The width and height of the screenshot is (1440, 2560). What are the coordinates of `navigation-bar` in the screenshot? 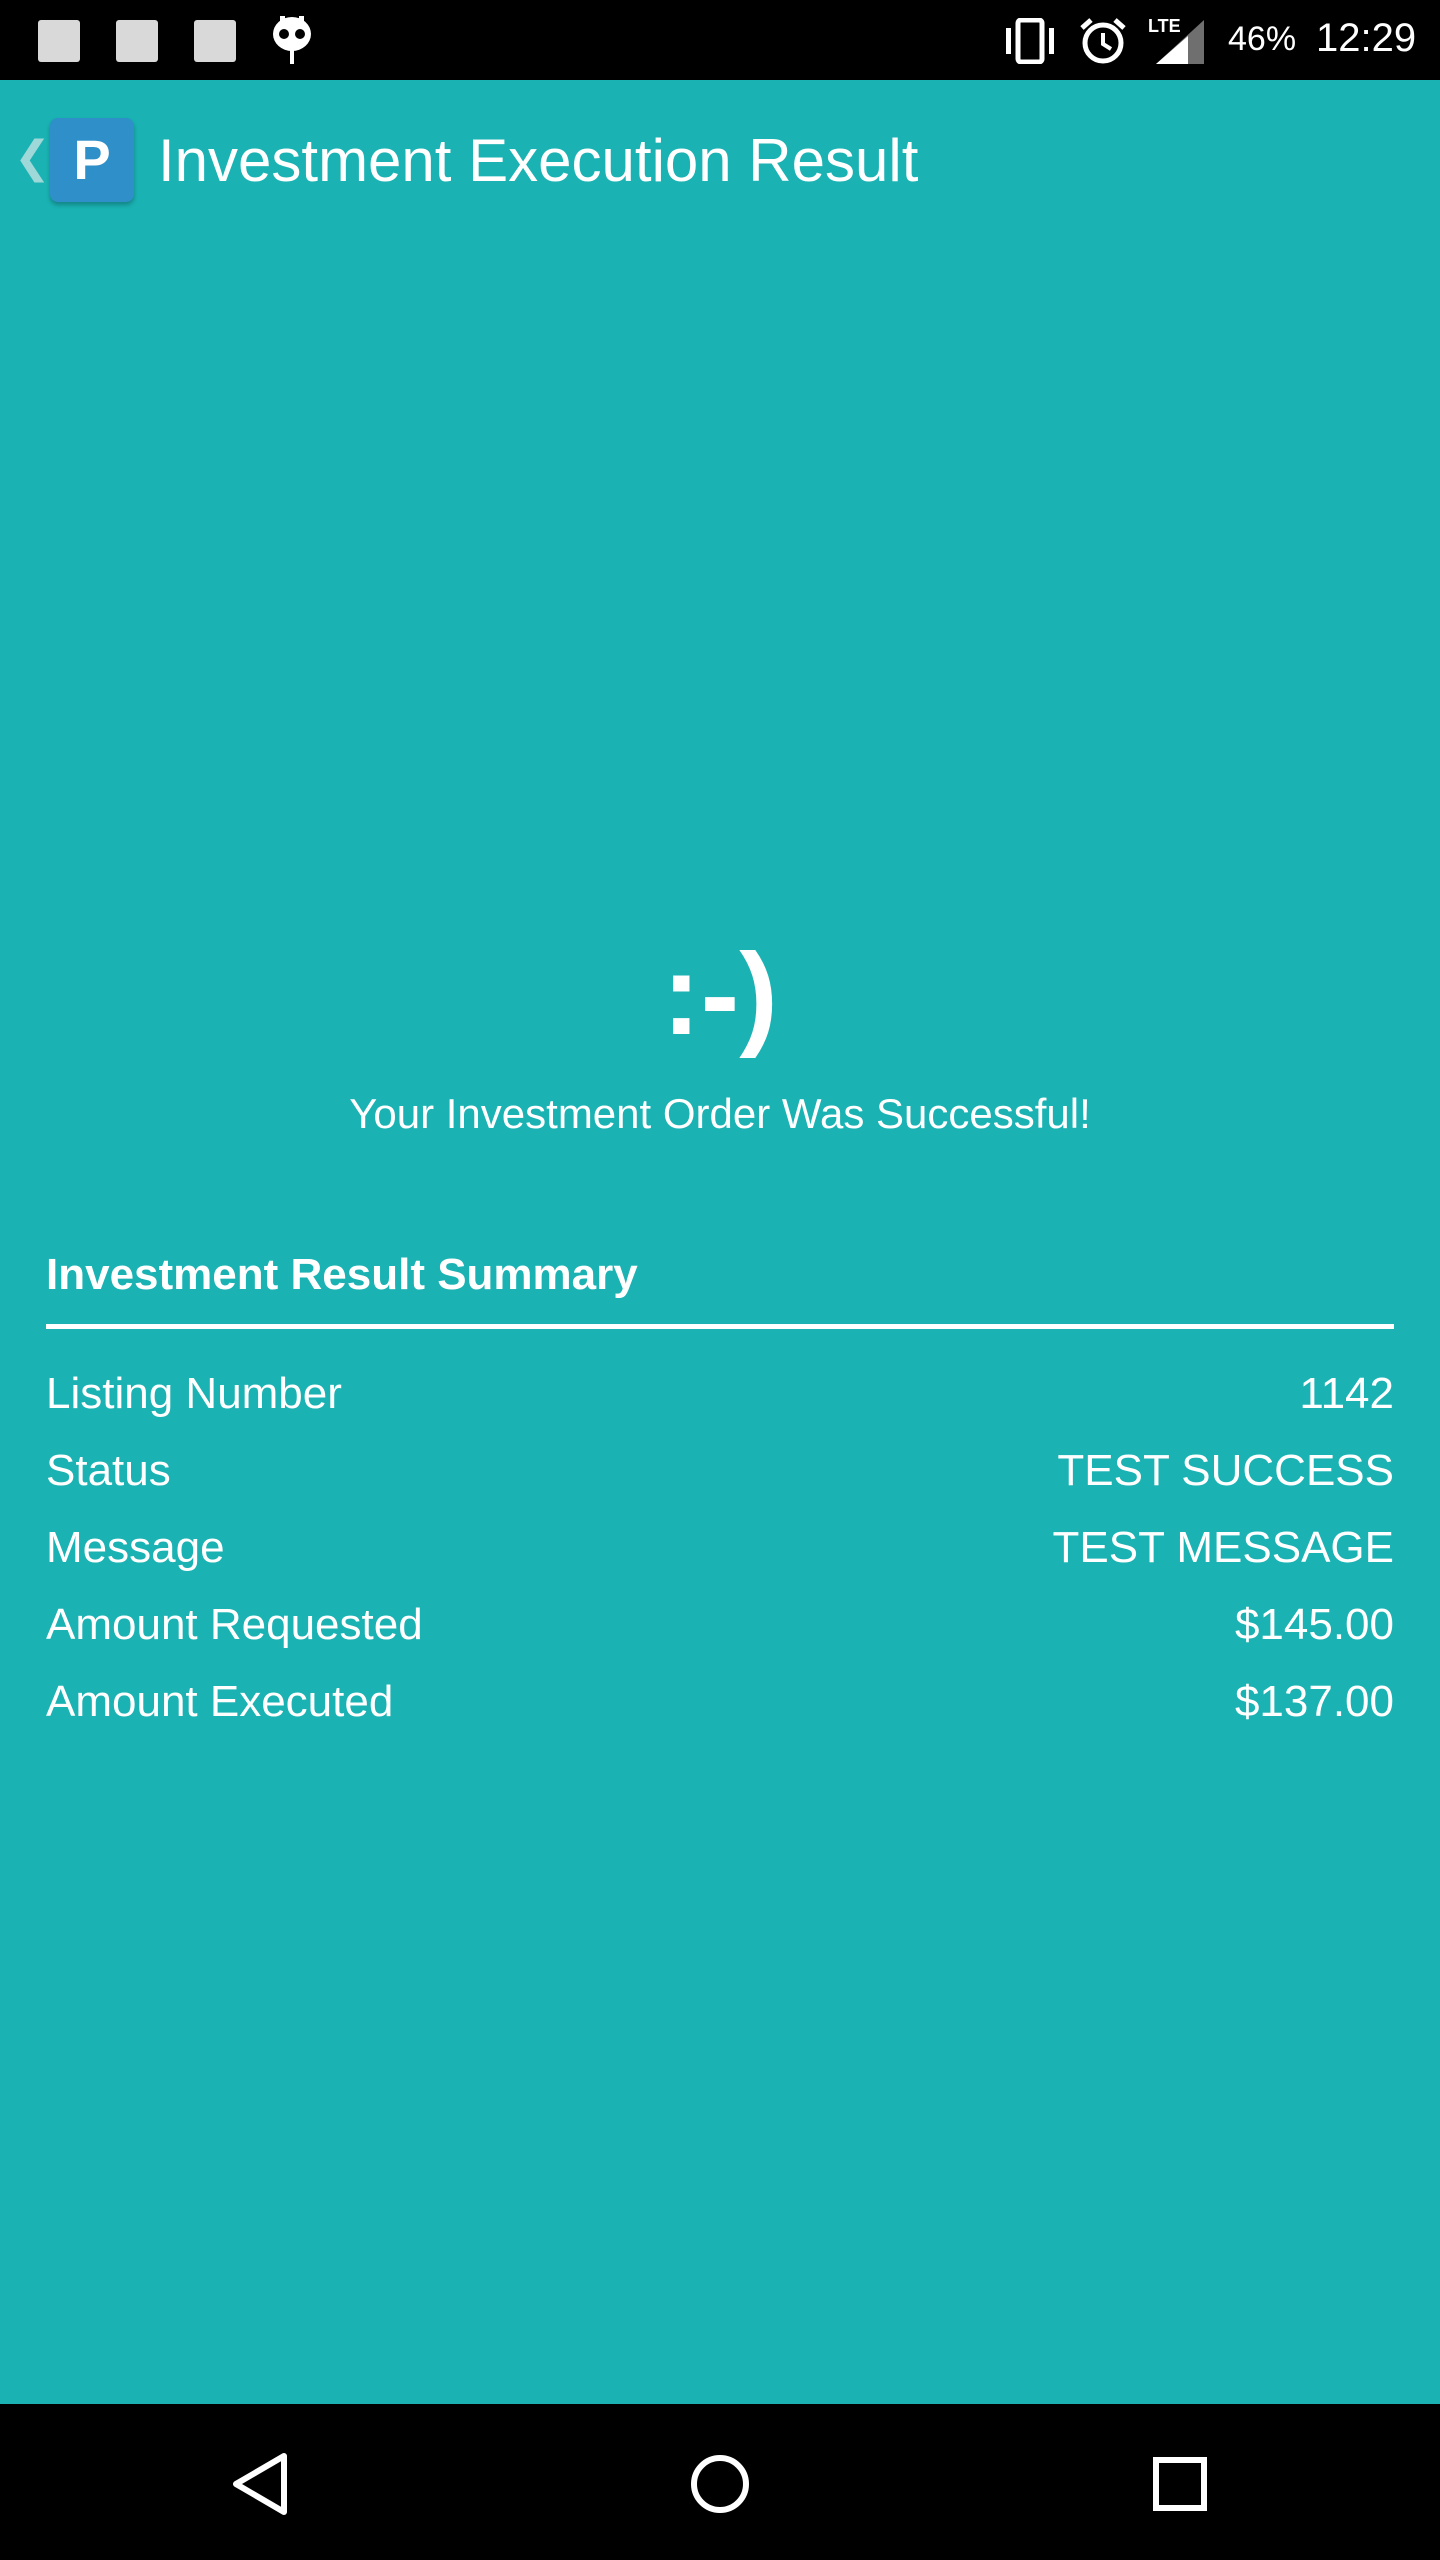 It's located at (720, 2482).